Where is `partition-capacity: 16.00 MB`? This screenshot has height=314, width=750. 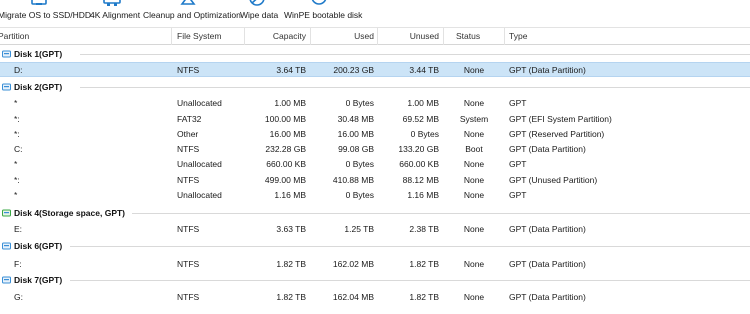 partition-capacity: 16.00 MB is located at coordinates (287, 134).